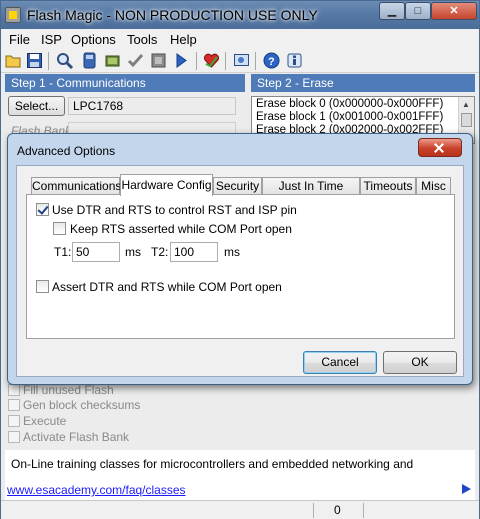 This screenshot has width=480, height=519. I want to click on favorite-icon, so click(211, 60).